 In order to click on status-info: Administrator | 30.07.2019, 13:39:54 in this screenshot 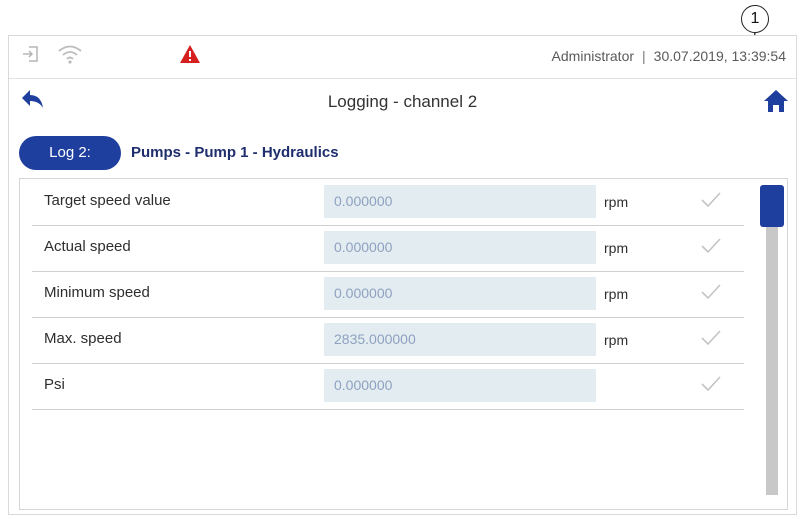, I will do `click(669, 56)`.